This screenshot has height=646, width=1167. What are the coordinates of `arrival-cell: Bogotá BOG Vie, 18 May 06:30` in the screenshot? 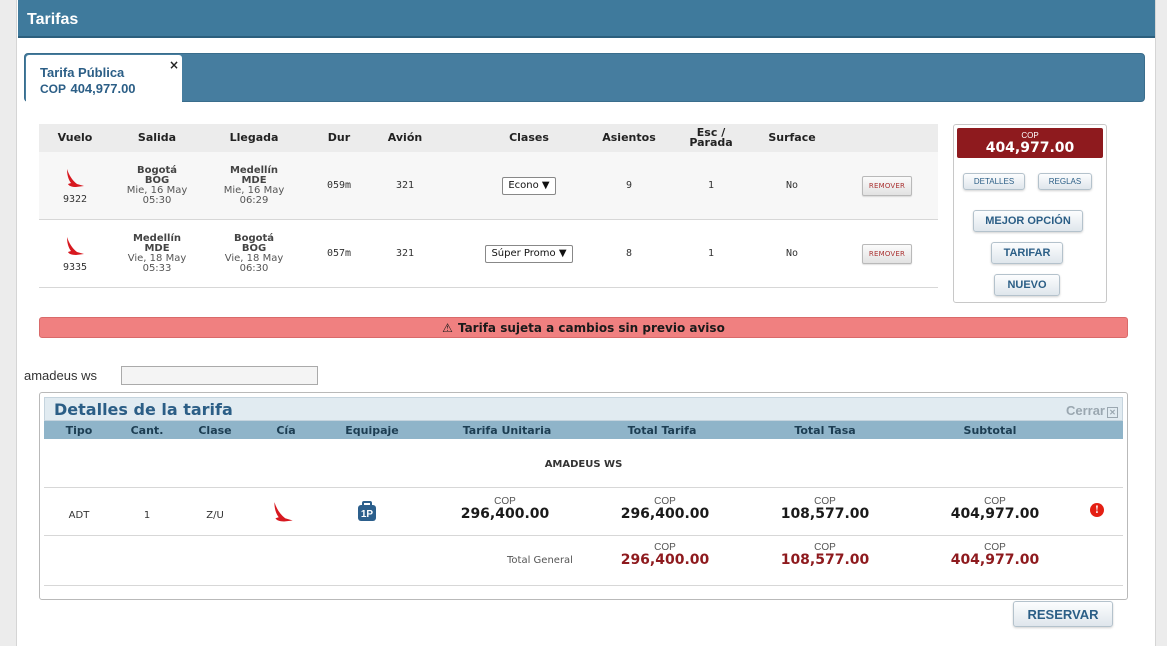 It's located at (254, 254).